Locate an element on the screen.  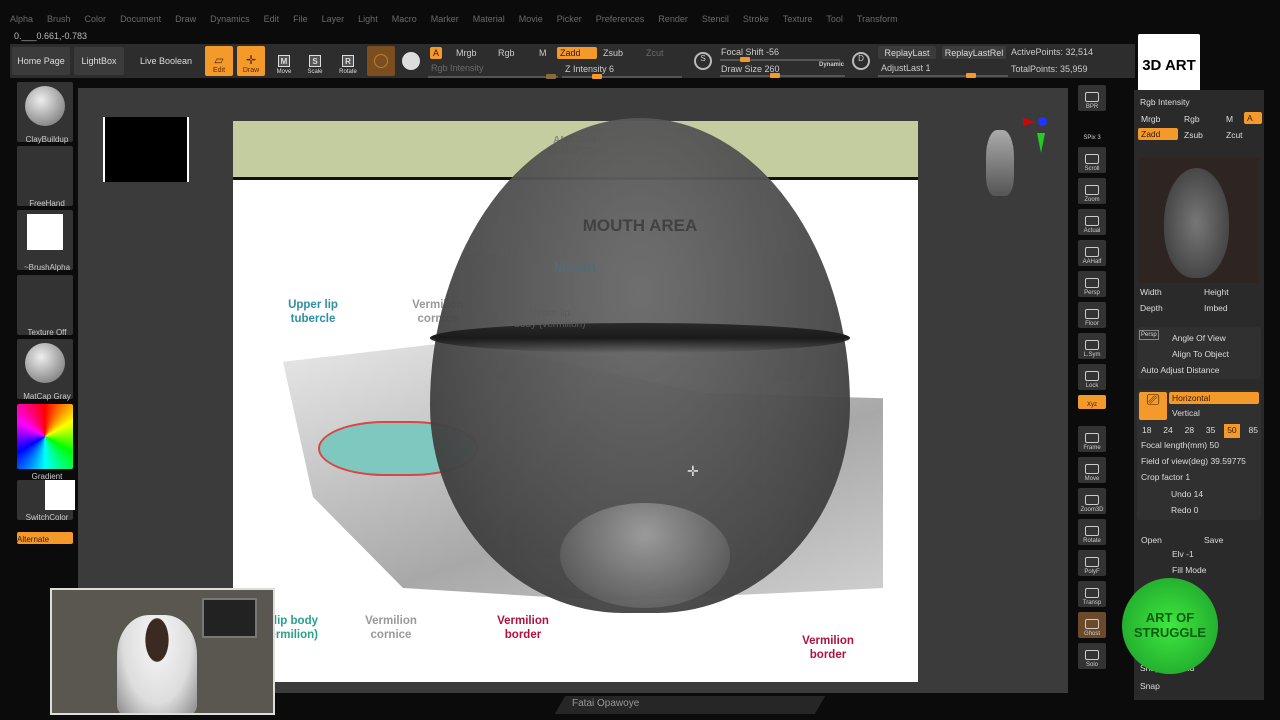
imbed-slider: Imbed is located at coordinates (1216, 308).